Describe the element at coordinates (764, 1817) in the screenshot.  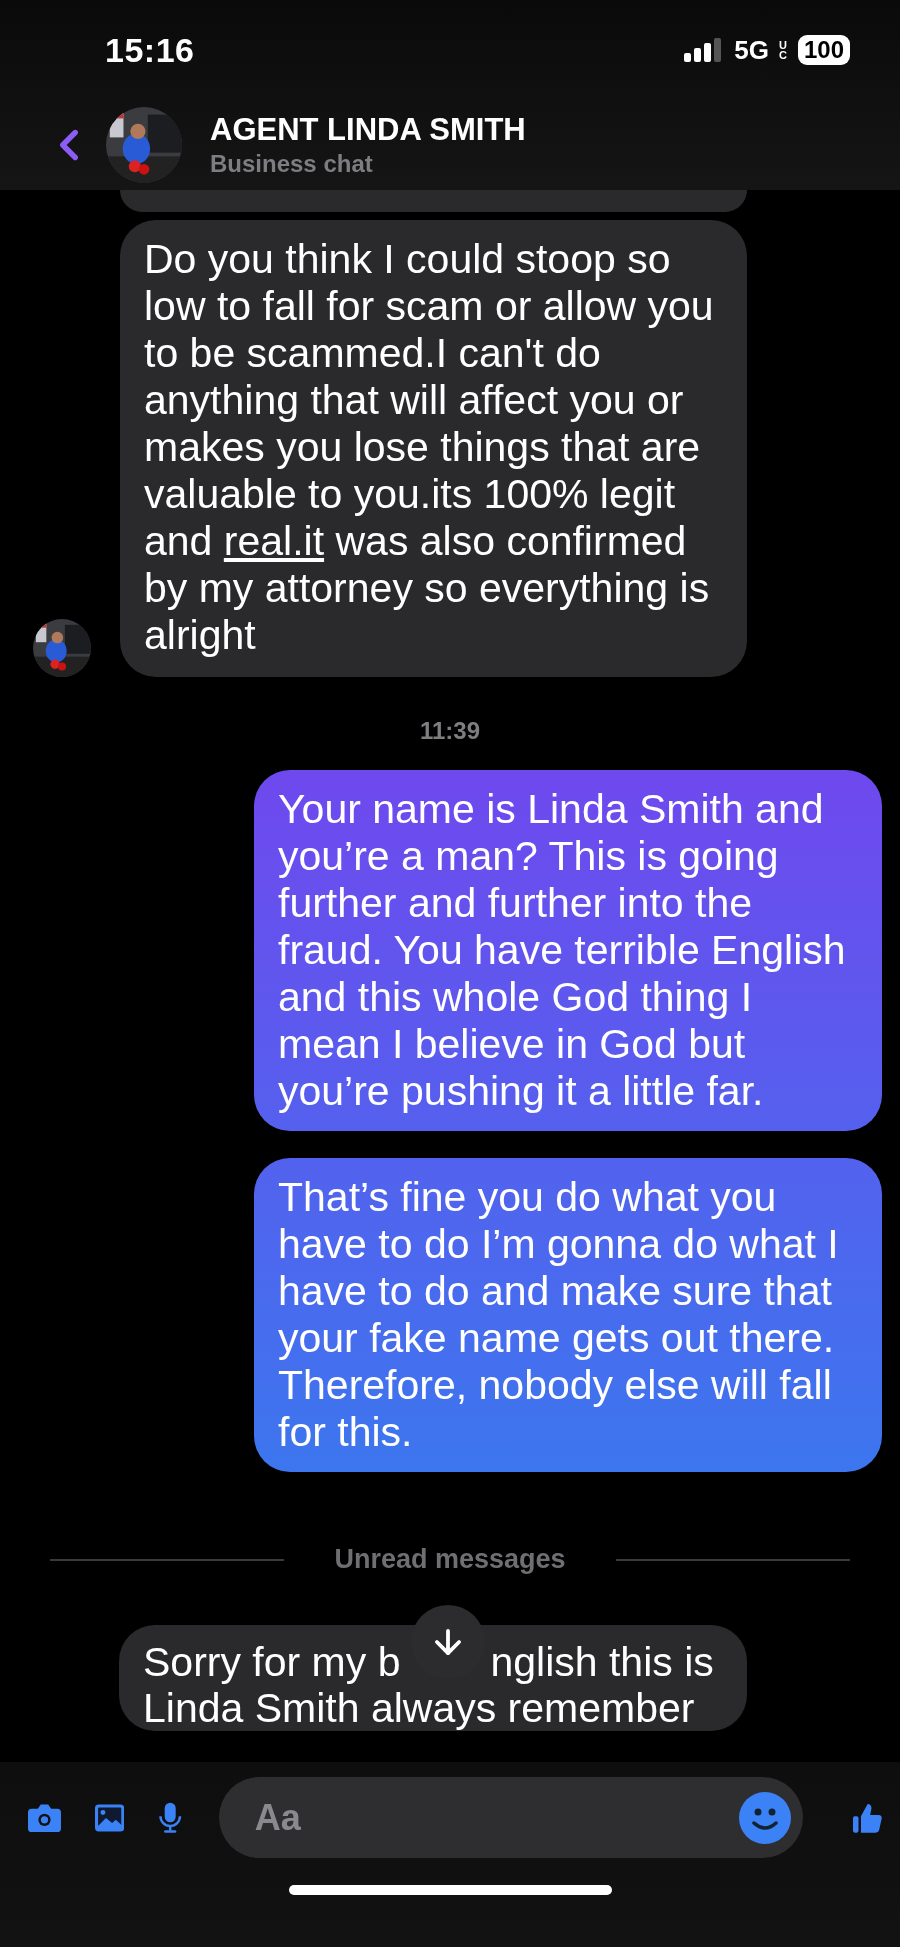
I see `emoji-icon` at that location.